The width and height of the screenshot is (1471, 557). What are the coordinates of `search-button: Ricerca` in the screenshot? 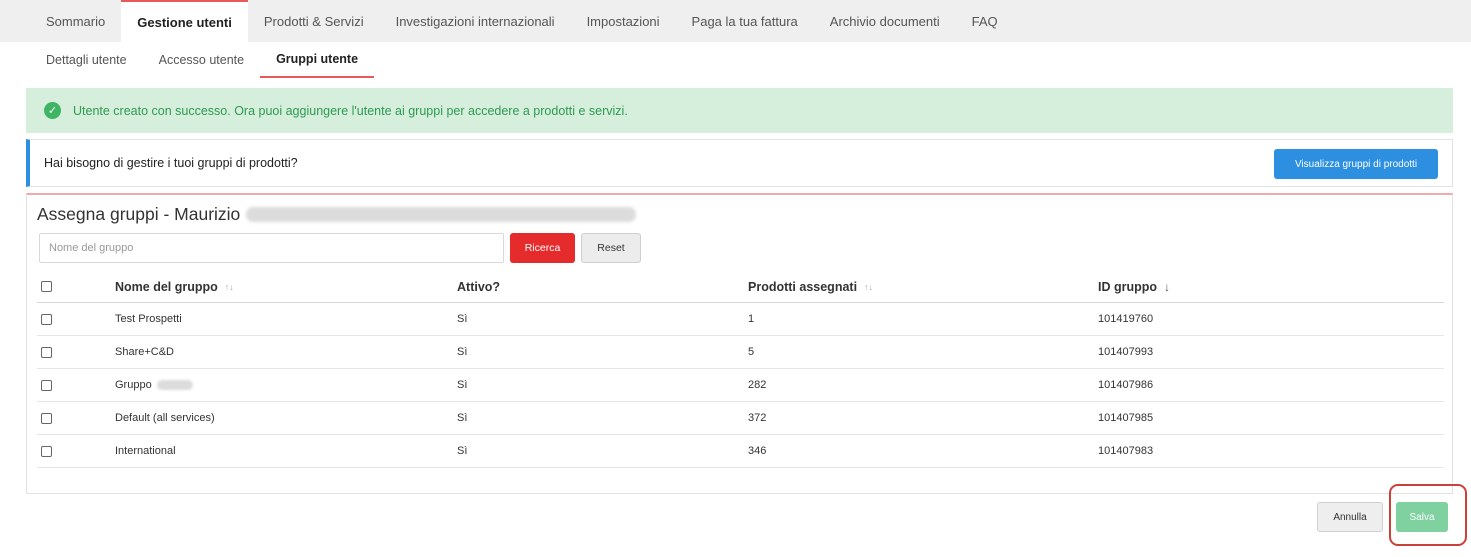 It's located at (542, 248).